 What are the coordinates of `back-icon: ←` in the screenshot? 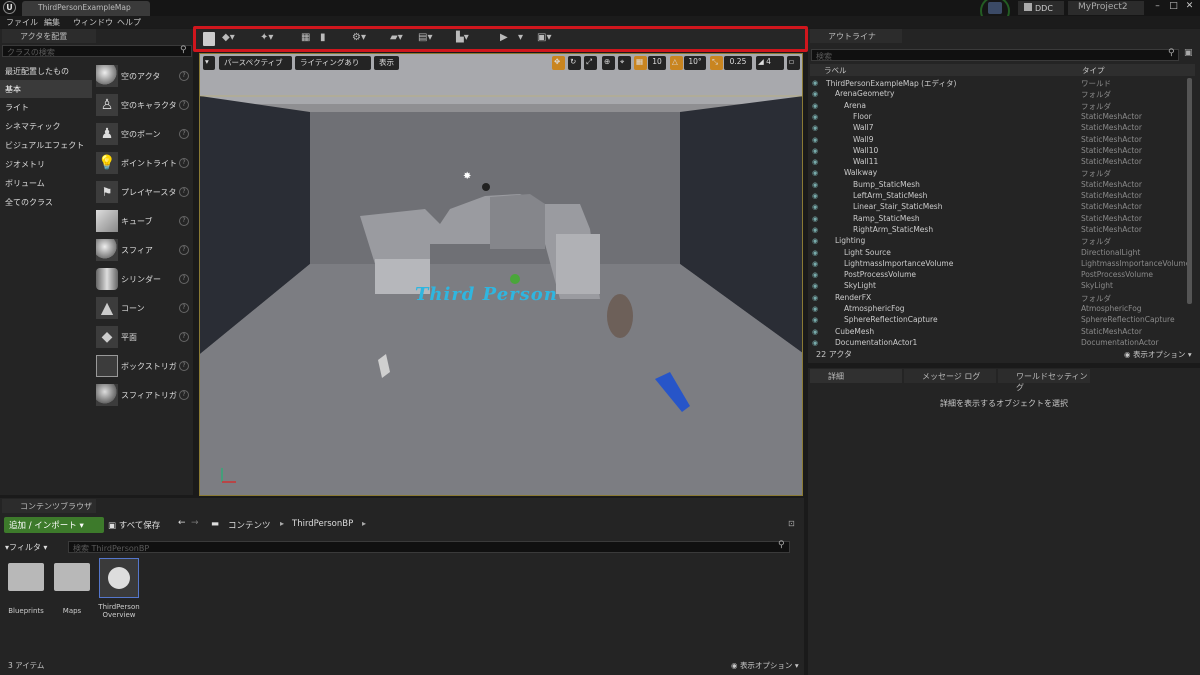 It's located at (182, 523).